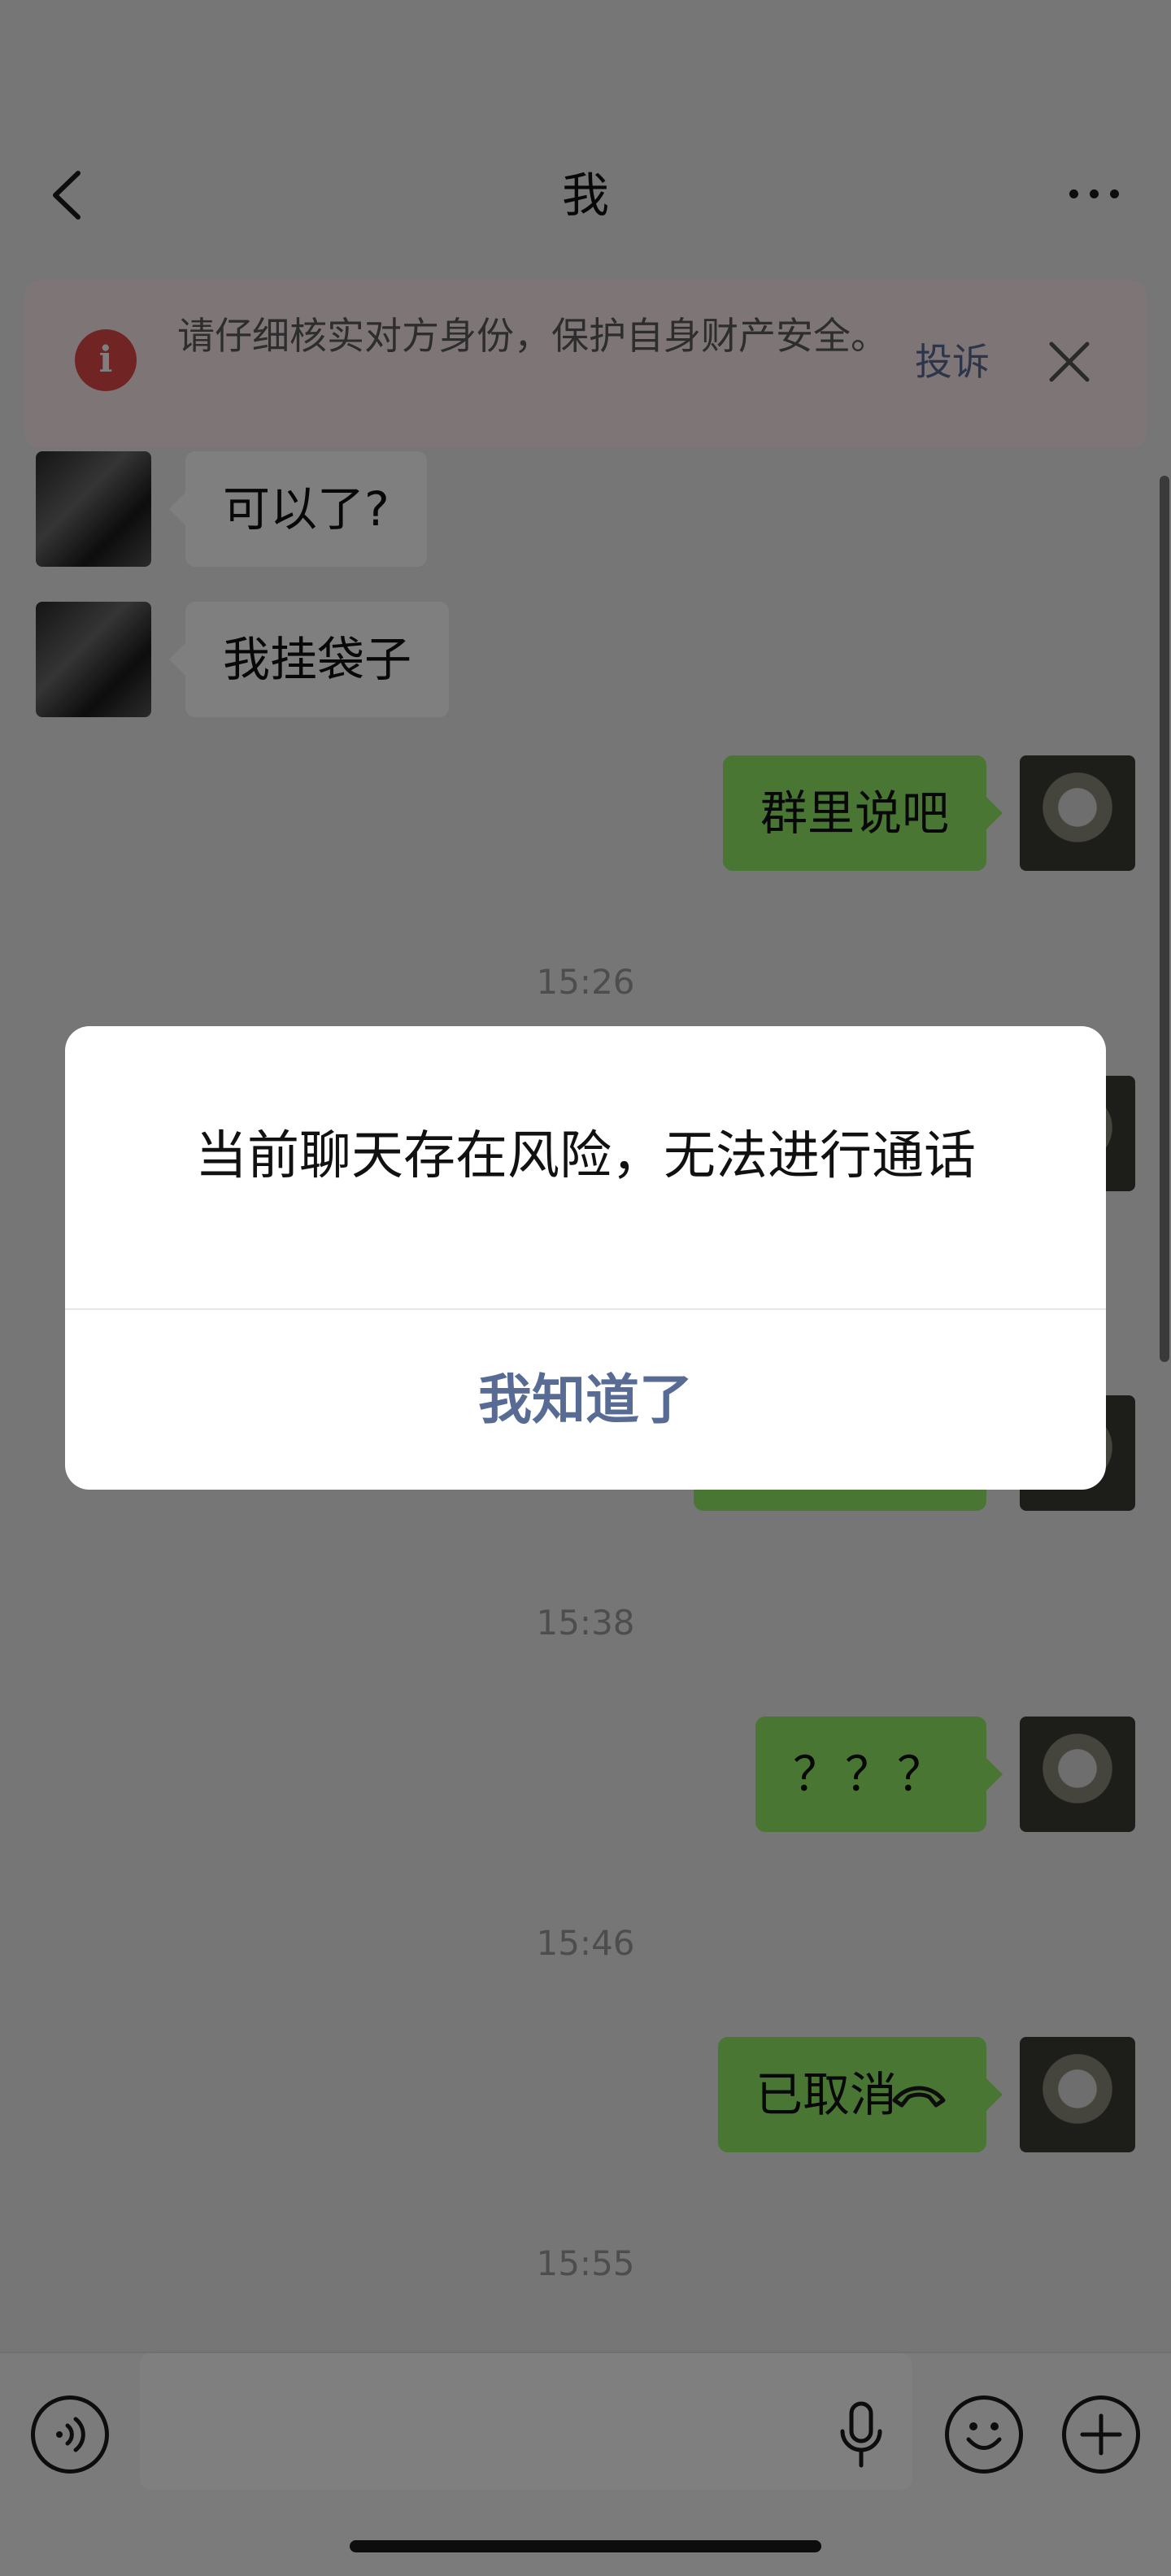  What do you see at coordinates (585, 1156) in the screenshot?
I see `dialog-message: 当前聊天存在风险，无法进行通话` at bounding box center [585, 1156].